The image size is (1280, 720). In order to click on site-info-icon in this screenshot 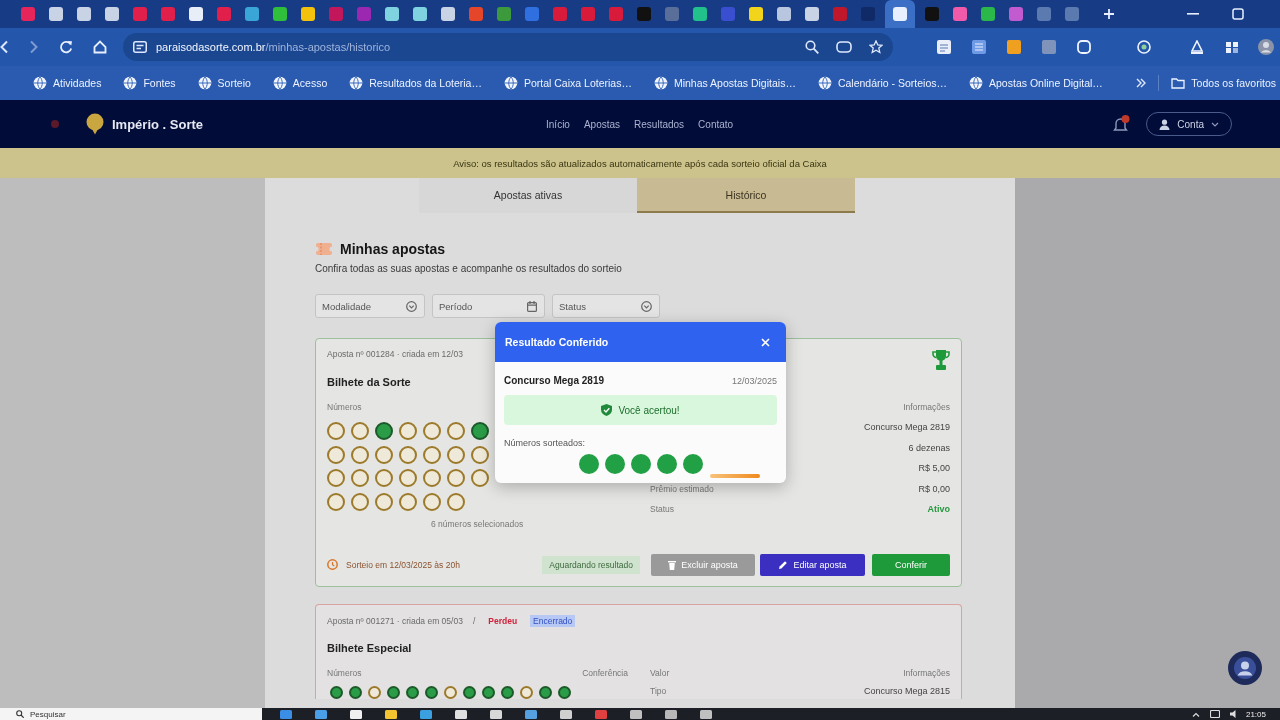, I will do `click(140, 47)`.